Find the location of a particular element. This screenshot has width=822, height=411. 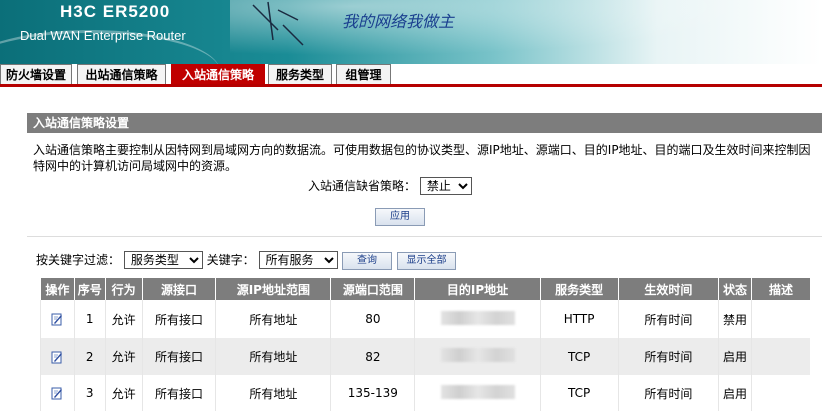

show-all-button: 显示全部 is located at coordinates (426, 261).